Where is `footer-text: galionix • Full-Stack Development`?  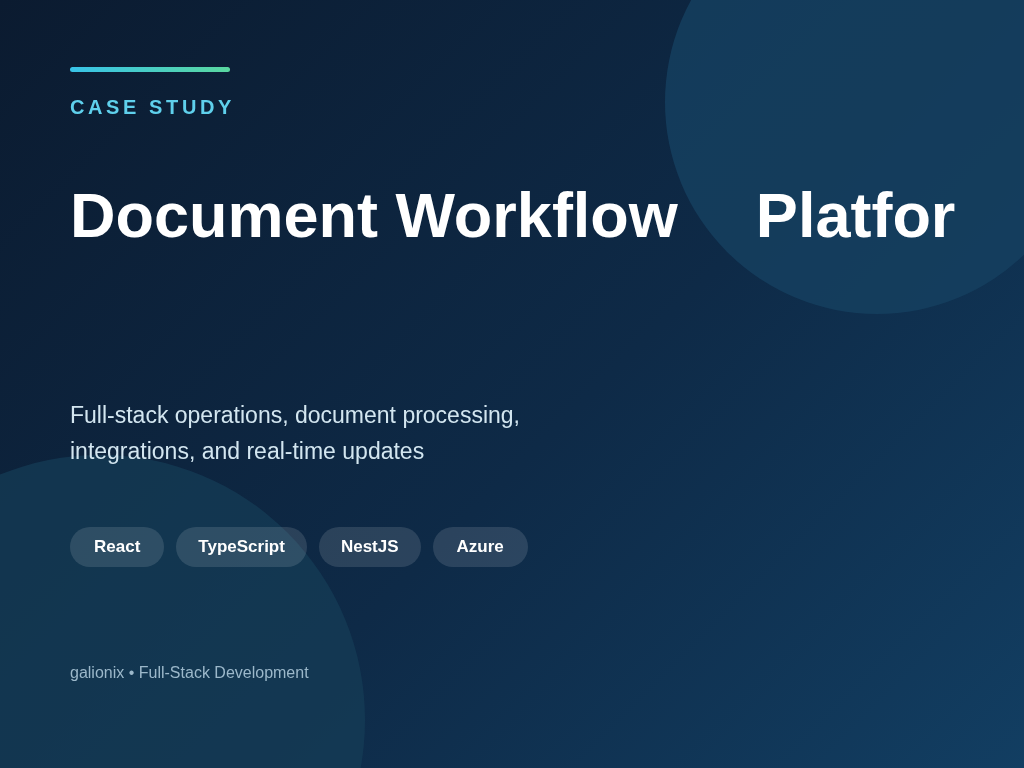
footer-text: galionix • Full-Stack Development is located at coordinates (189, 673).